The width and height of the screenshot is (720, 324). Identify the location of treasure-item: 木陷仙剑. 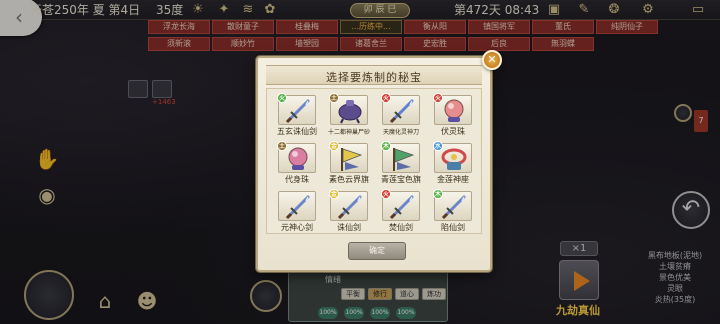
(453, 211).